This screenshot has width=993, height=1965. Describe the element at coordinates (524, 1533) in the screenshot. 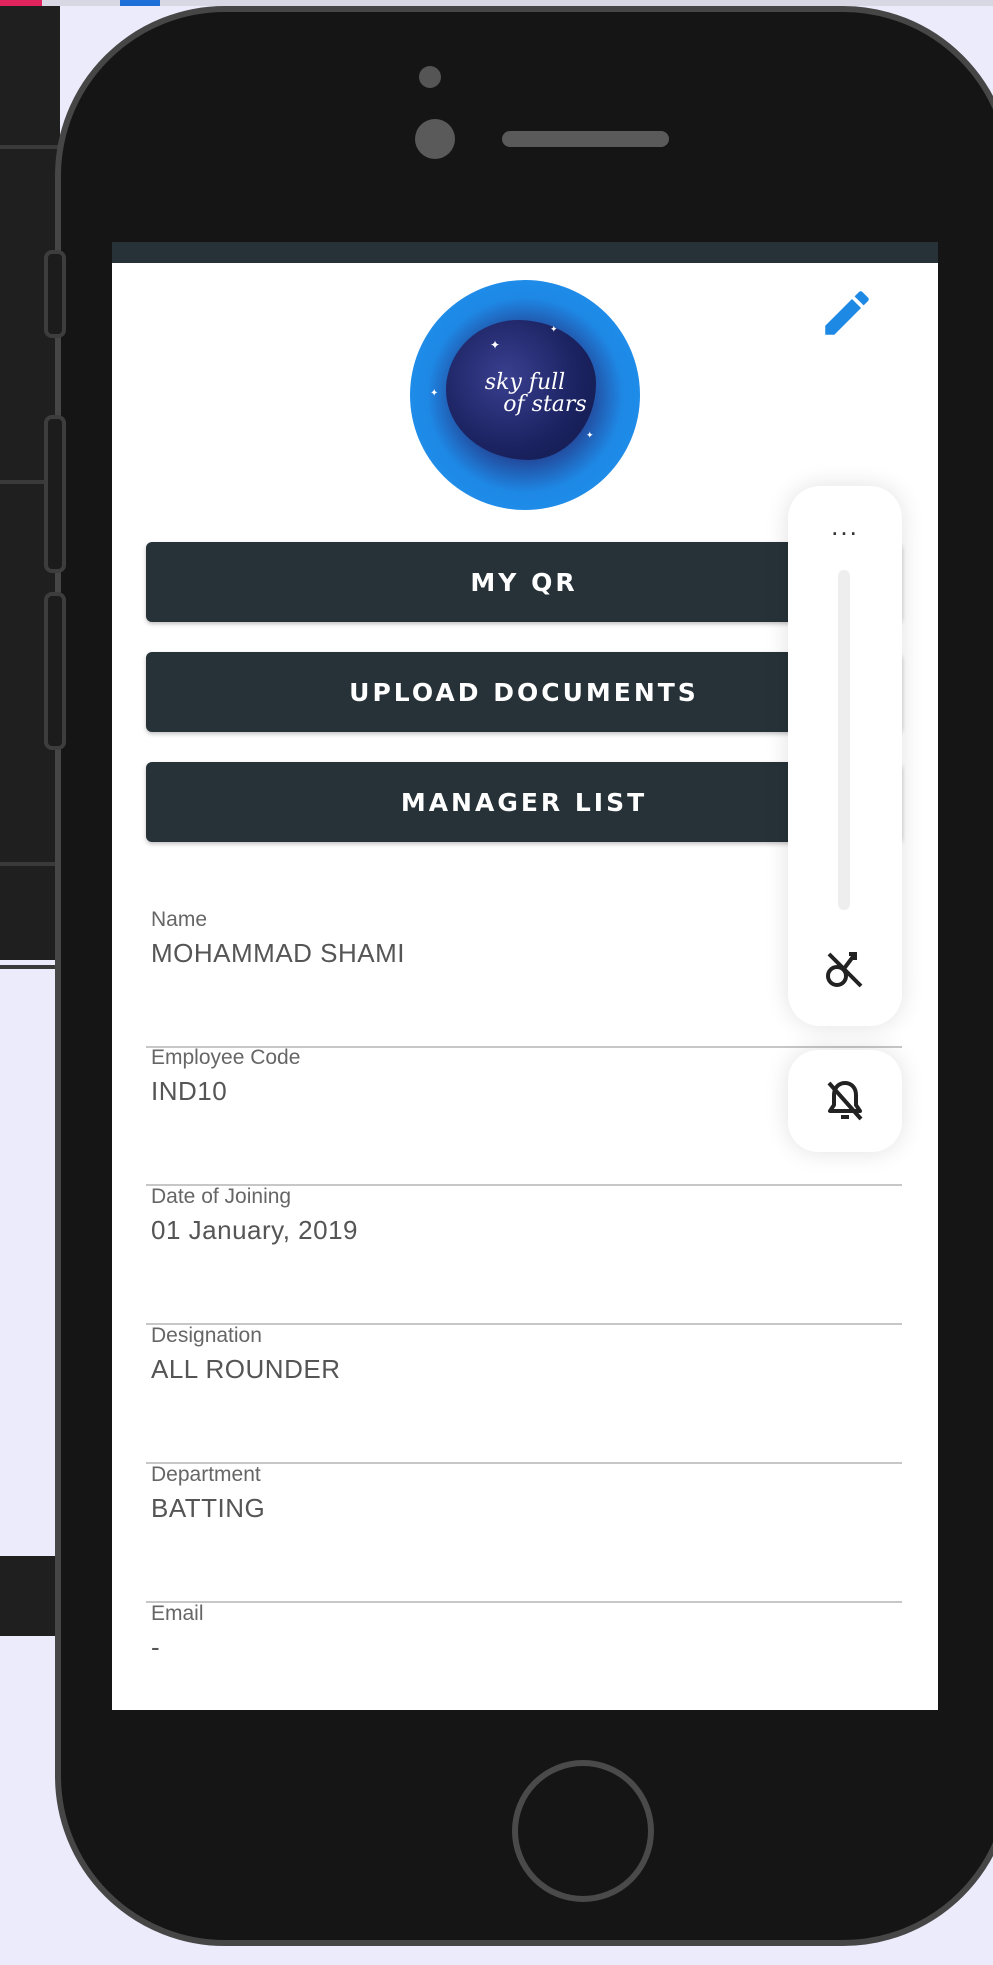

I see `field-department: Department BATTING` at that location.